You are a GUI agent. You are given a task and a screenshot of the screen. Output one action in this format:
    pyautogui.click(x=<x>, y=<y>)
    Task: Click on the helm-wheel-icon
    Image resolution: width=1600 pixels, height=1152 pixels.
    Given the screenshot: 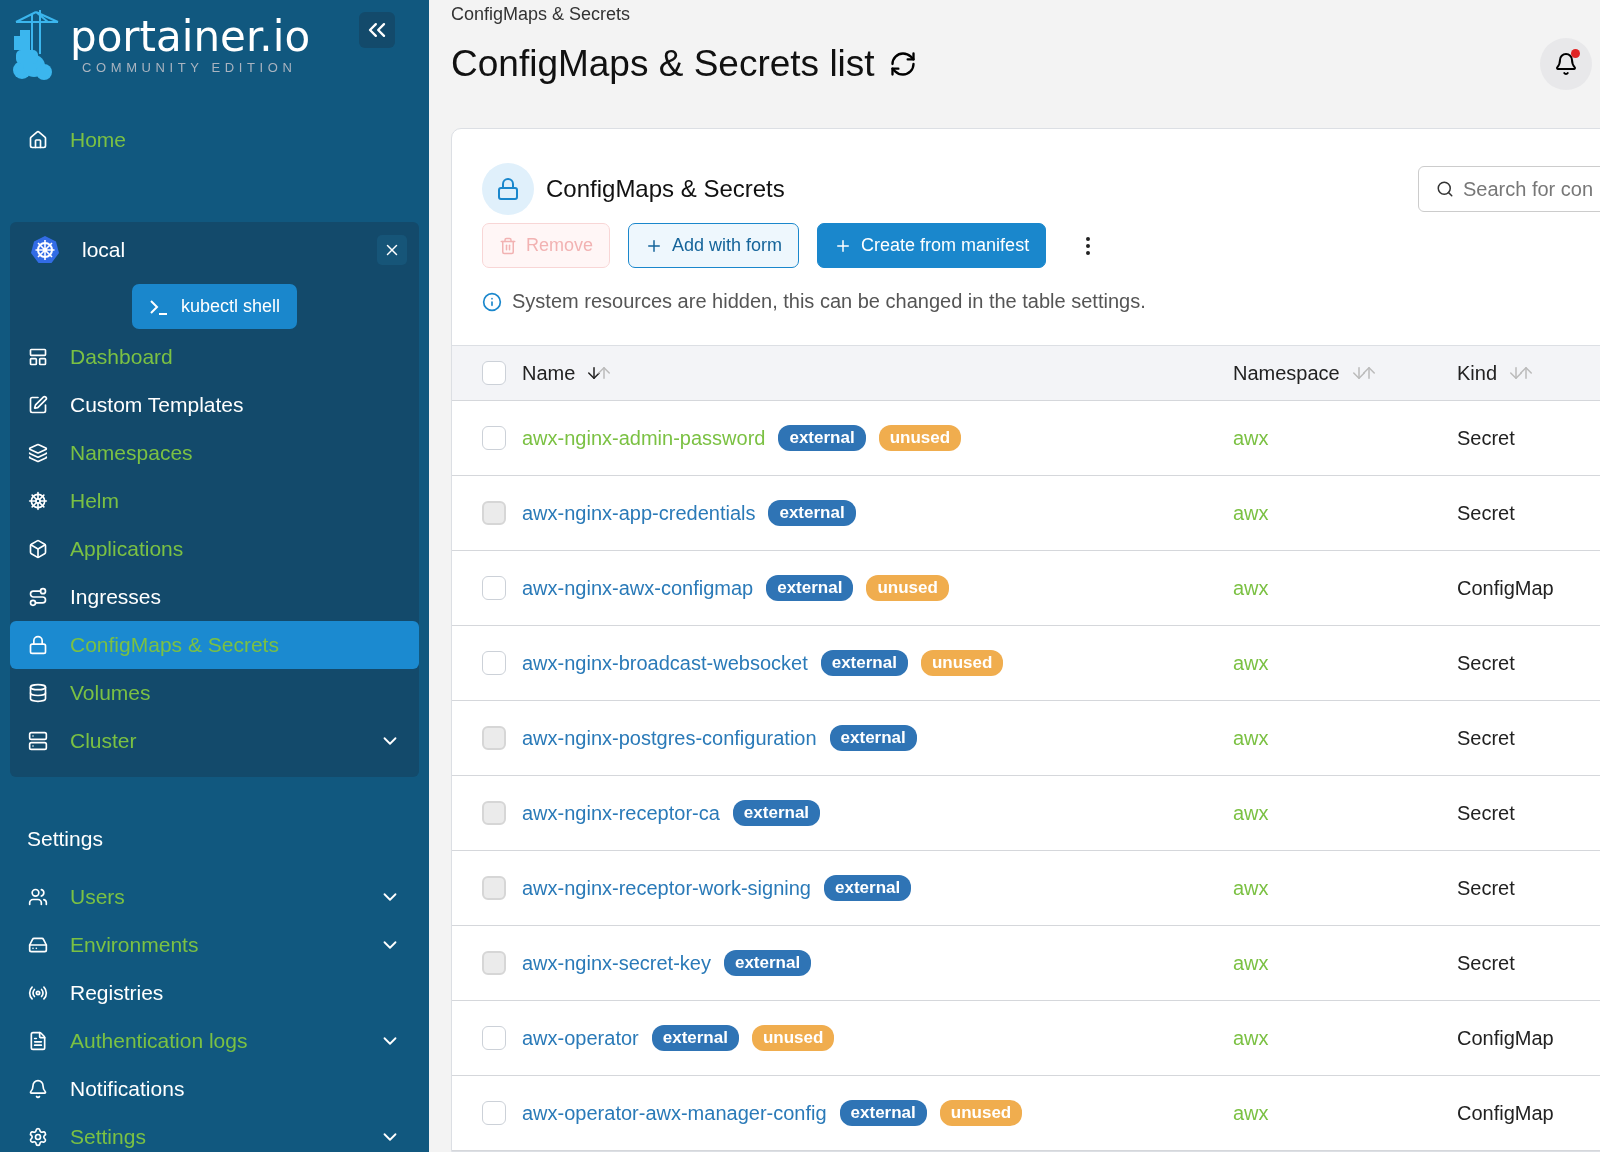 What is the action you would take?
    pyautogui.click(x=45, y=250)
    